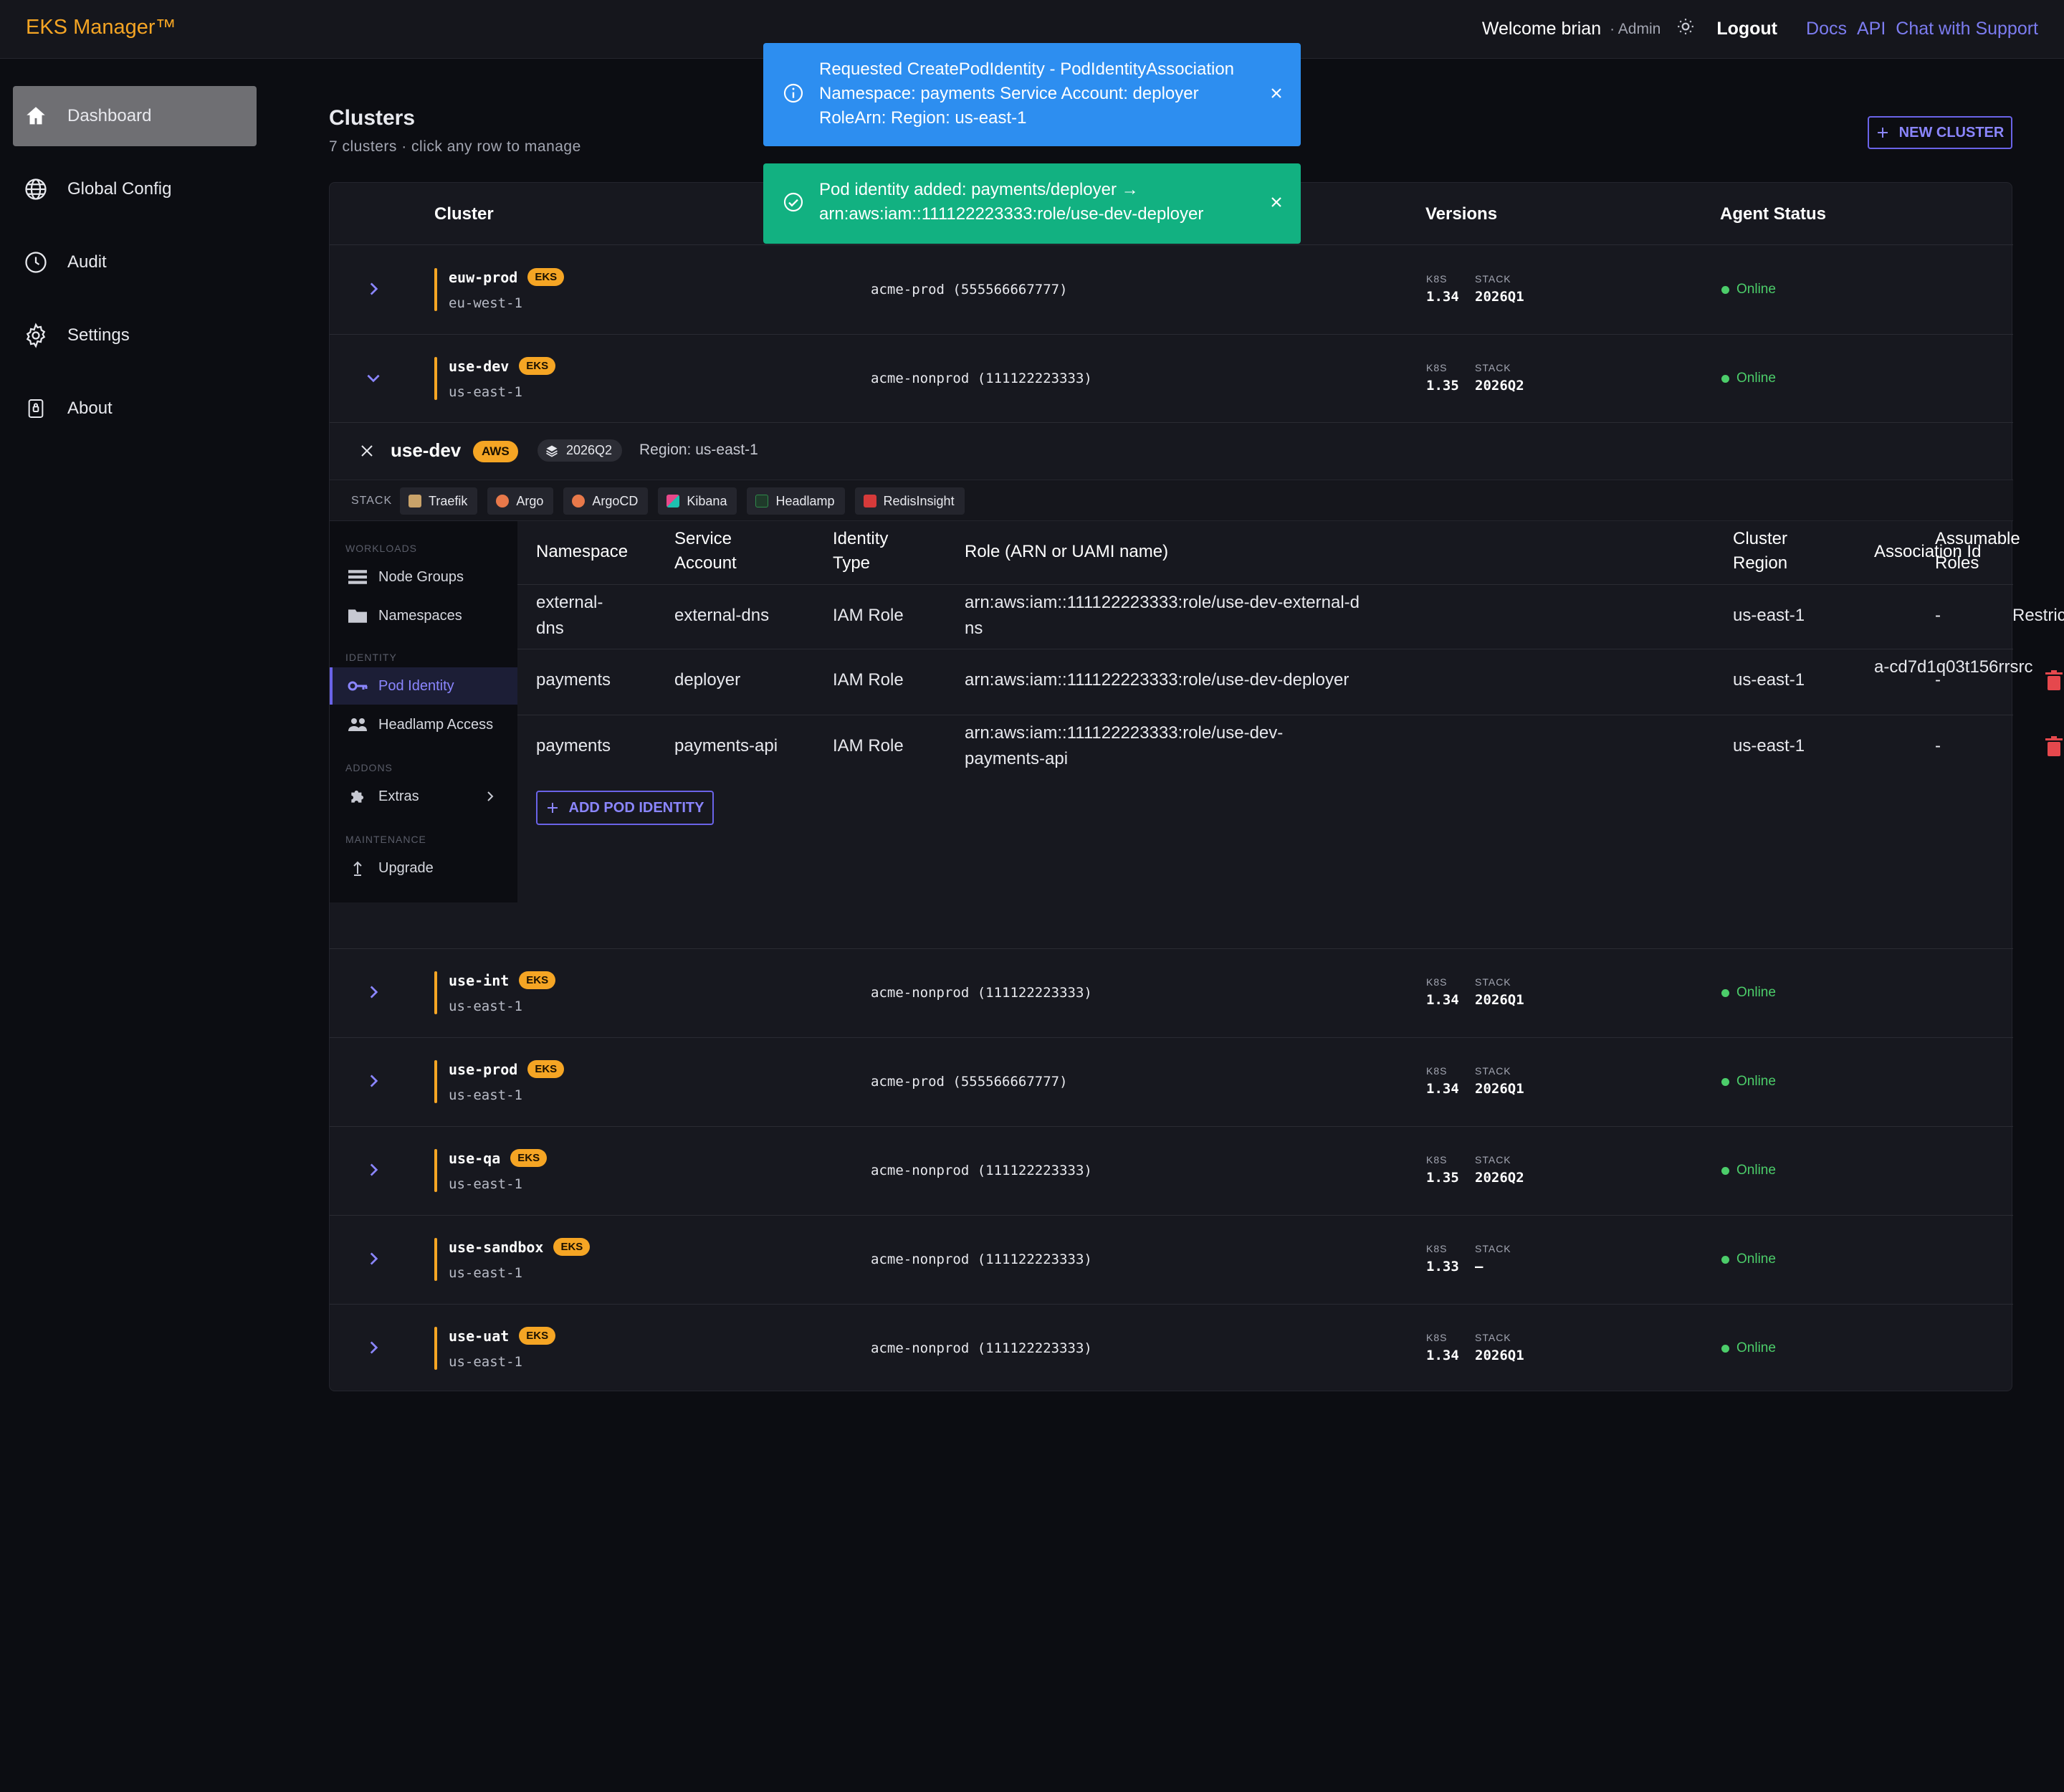 Image resolution: width=2064 pixels, height=1792 pixels. I want to click on stack-chip-argocd: ArgoCD, so click(606, 501).